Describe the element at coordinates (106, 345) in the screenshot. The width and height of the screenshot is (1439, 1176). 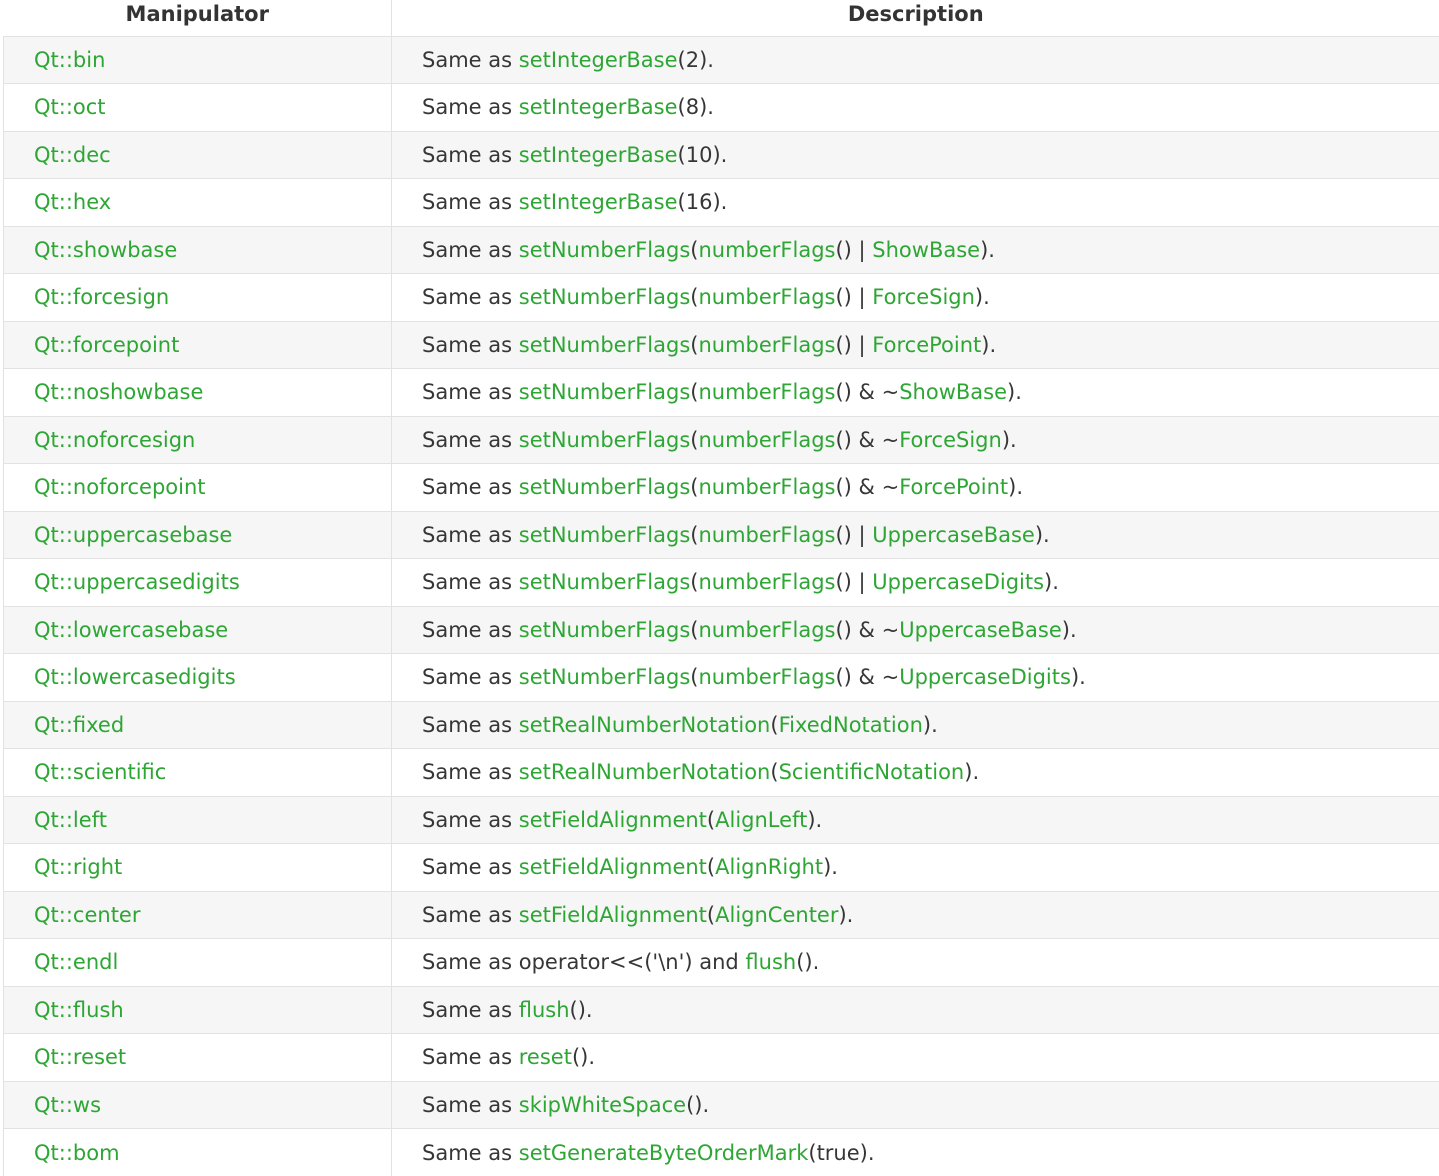
I see `manipulator-link: Qt::forcepoint` at that location.